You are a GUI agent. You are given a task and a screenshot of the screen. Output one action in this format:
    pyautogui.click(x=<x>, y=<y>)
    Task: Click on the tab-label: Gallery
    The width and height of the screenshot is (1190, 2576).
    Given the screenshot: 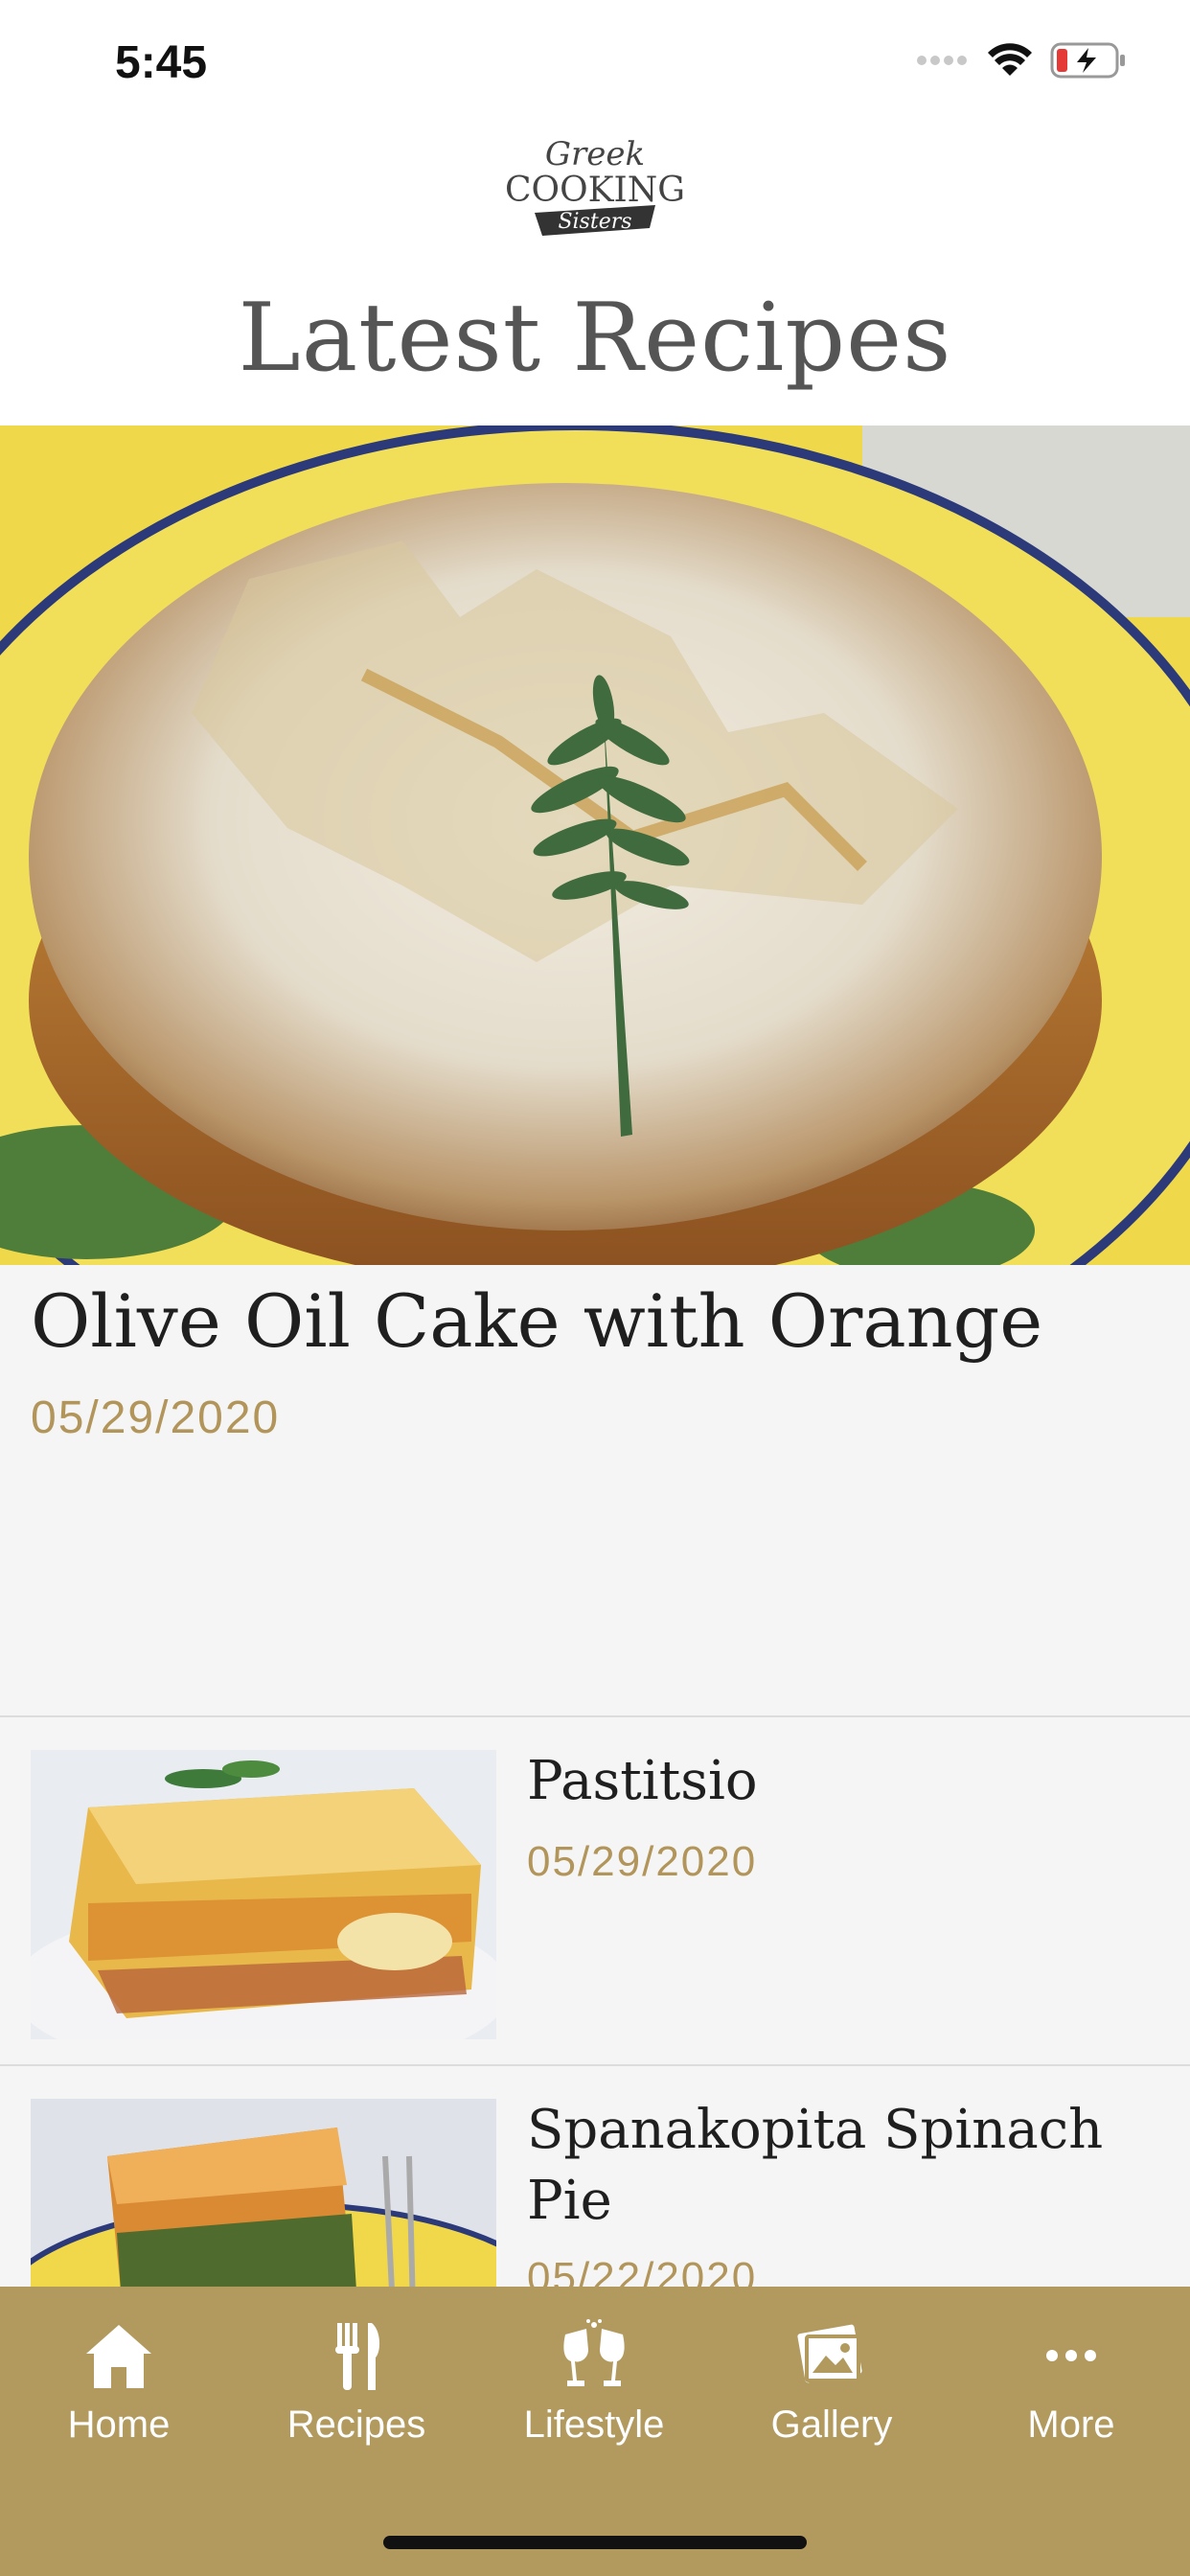 What is the action you would take?
    pyautogui.click(x=832, y=2425)
    